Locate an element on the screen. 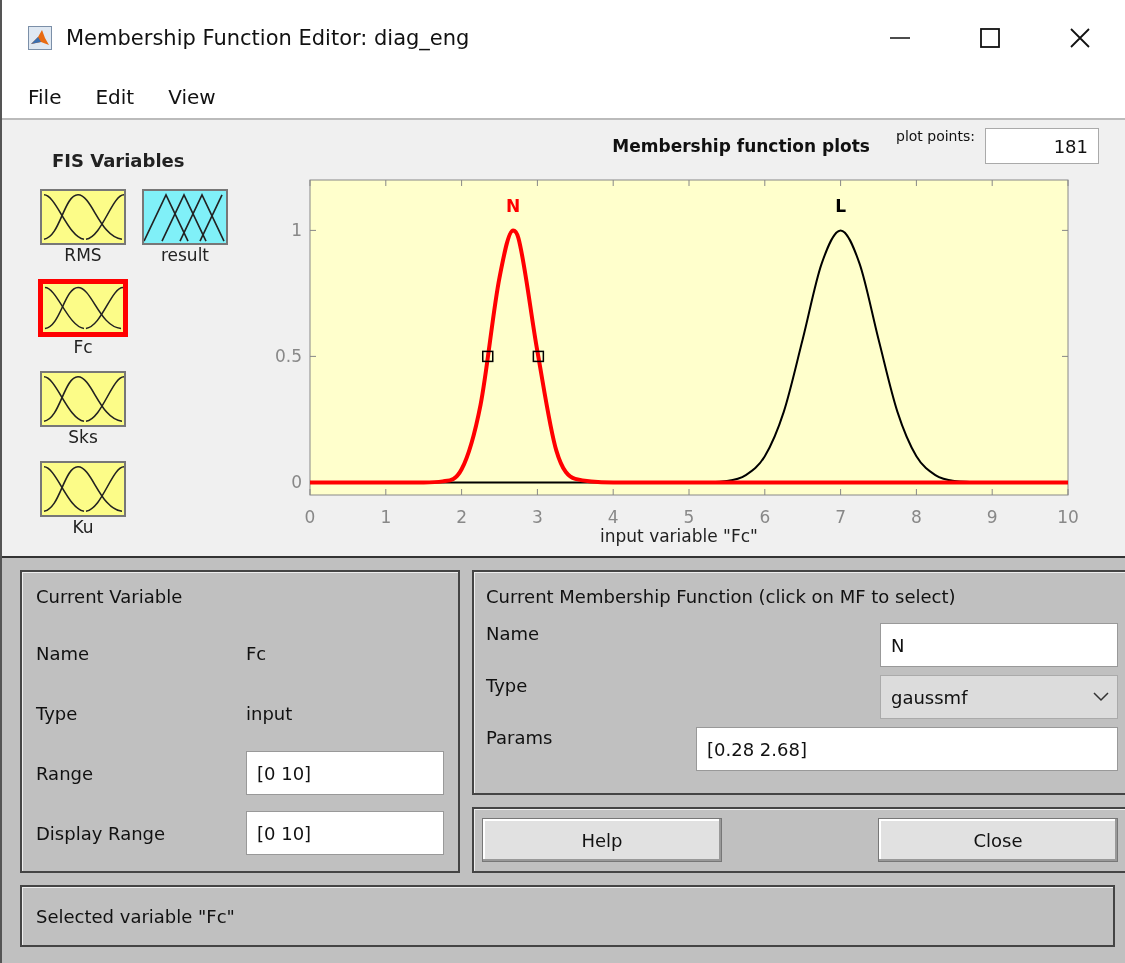 The image size is (1125, 963). curve-label: N is located at coordinates (513, 206).